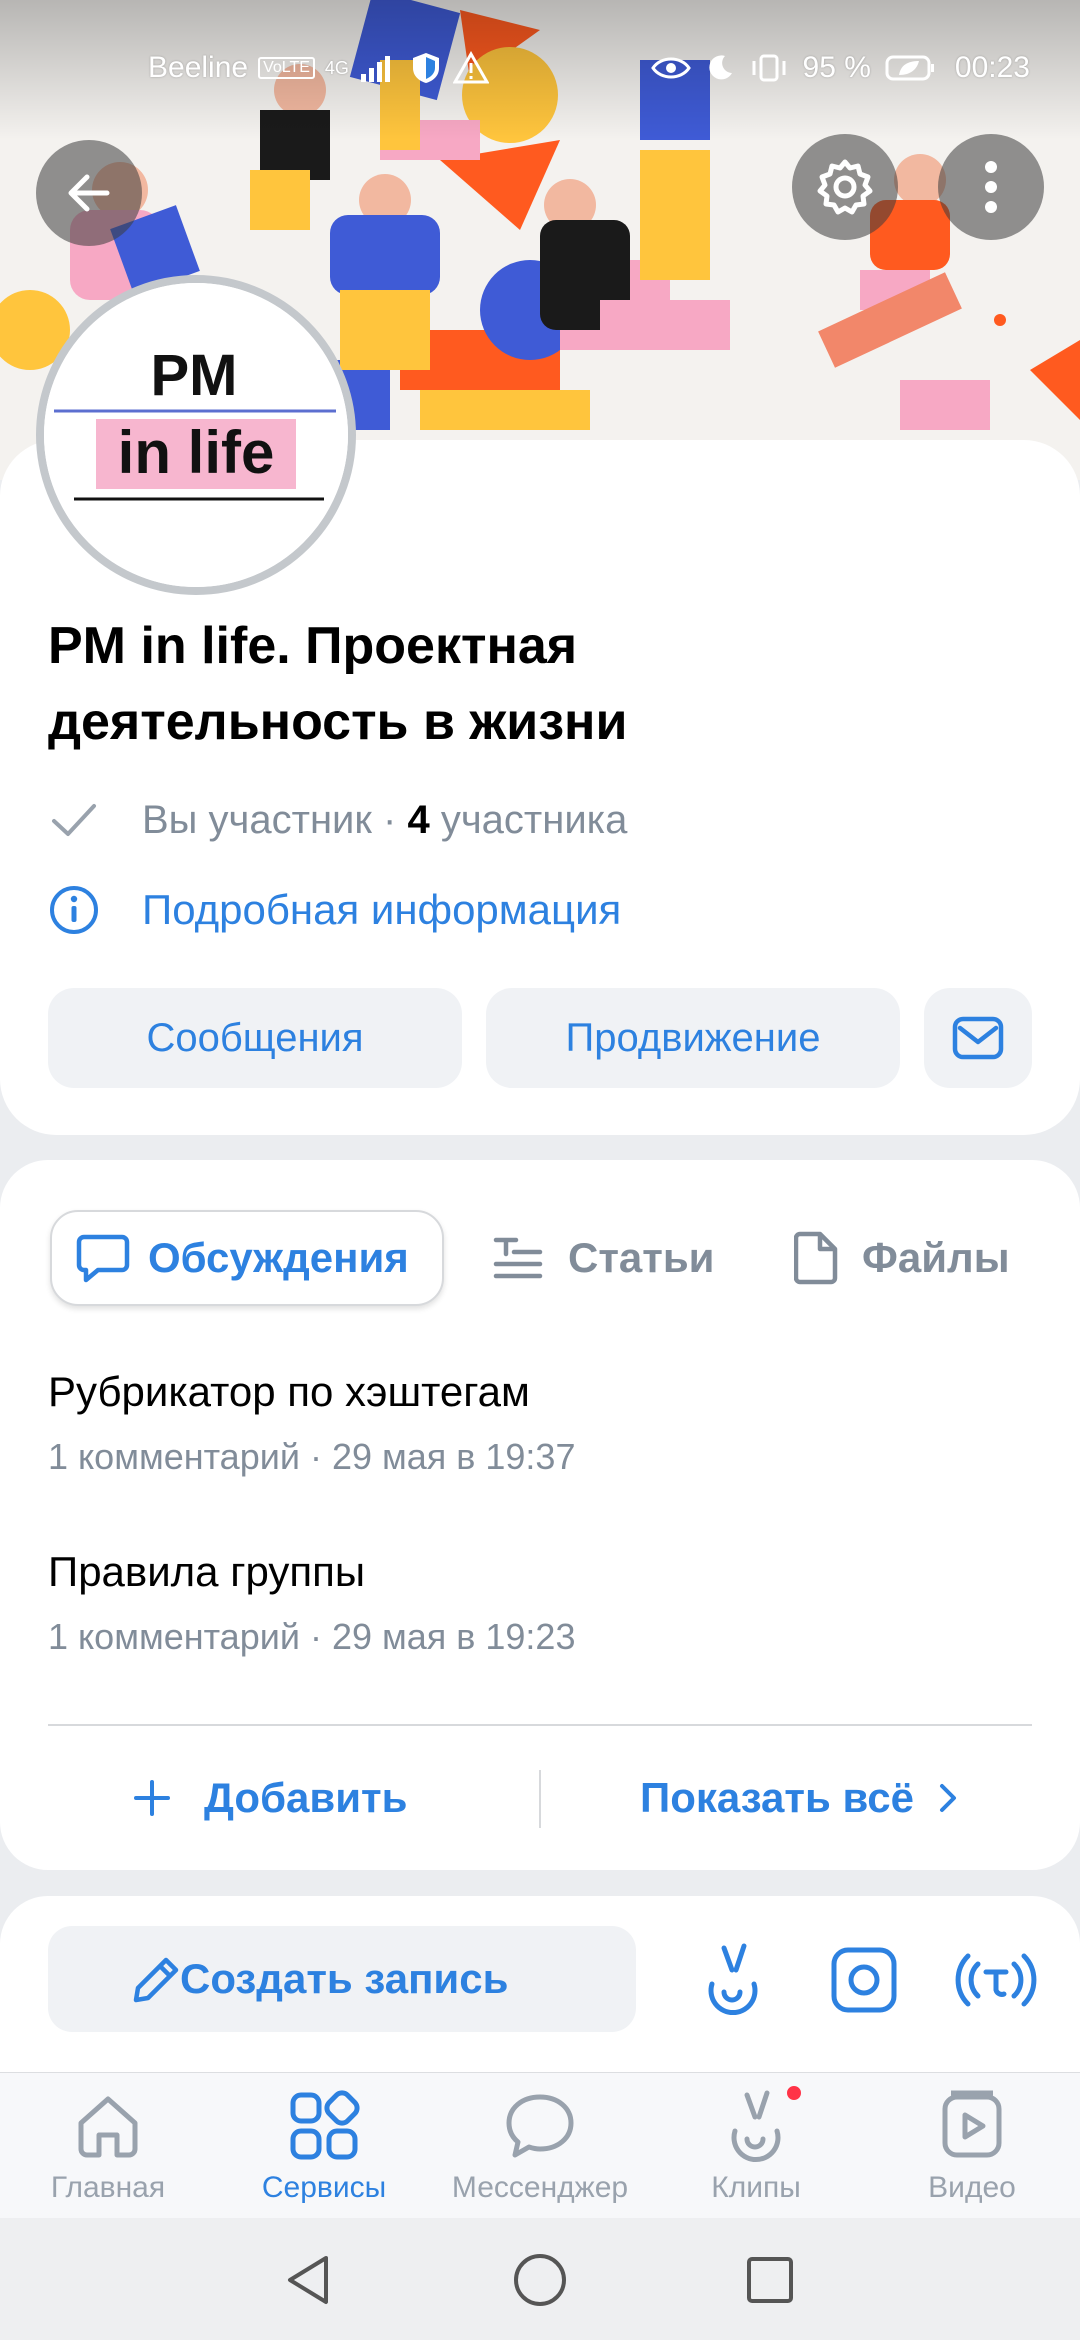 The image size is (1080, 2340). I want to click on tab-articles-label: Статьи, so click(641, 1257).